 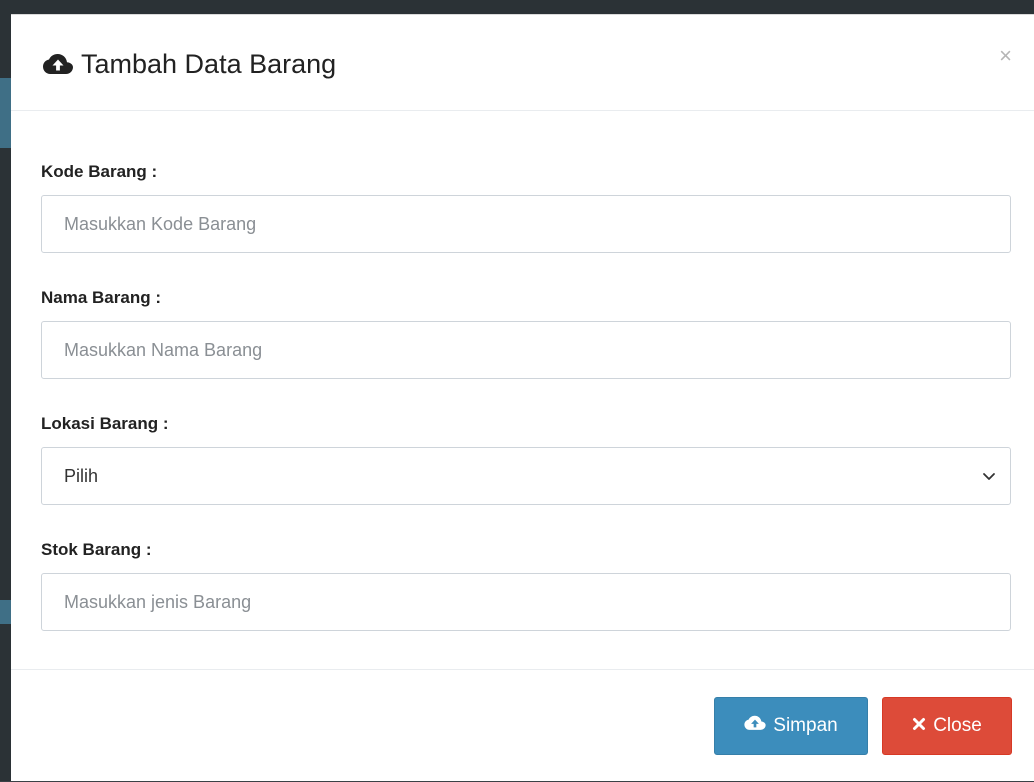 What do you see at coordinates (957, 725) in the screenshot?
I see `close-button-label: Close` at bounding box center [957, 725].